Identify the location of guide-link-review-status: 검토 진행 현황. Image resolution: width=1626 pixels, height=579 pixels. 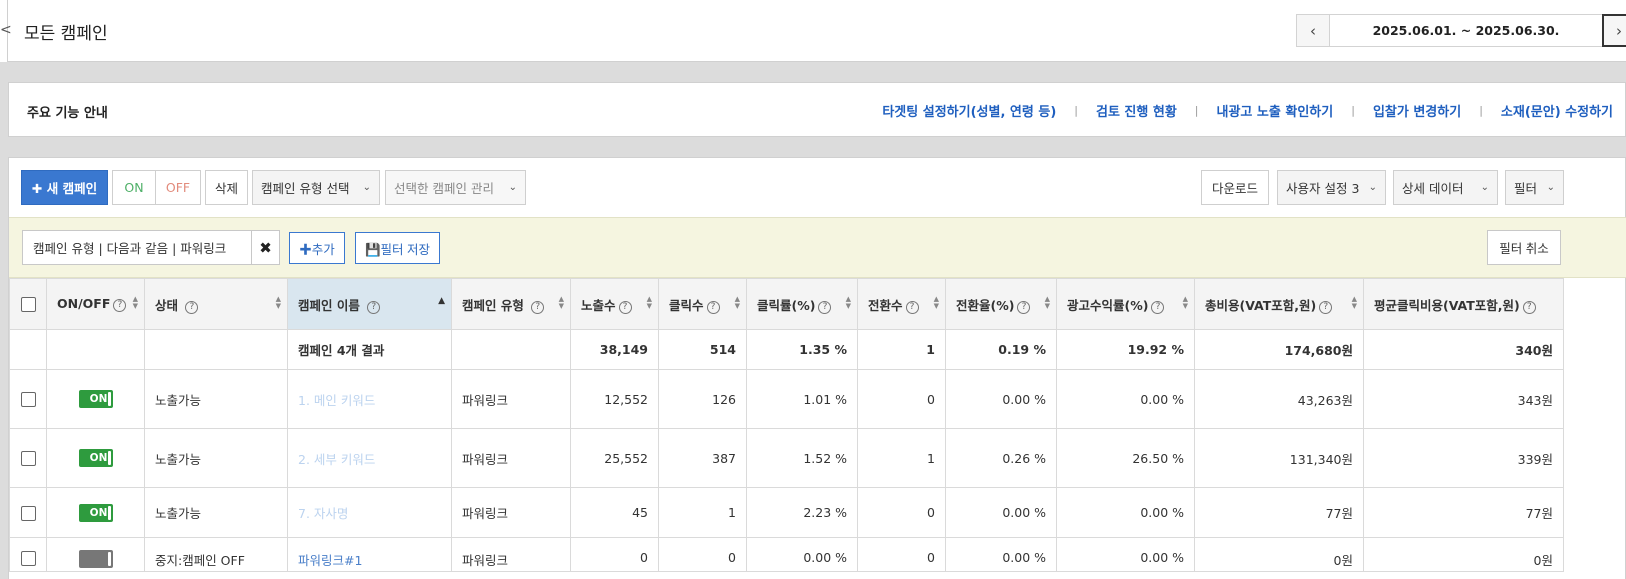
(1136, 110).